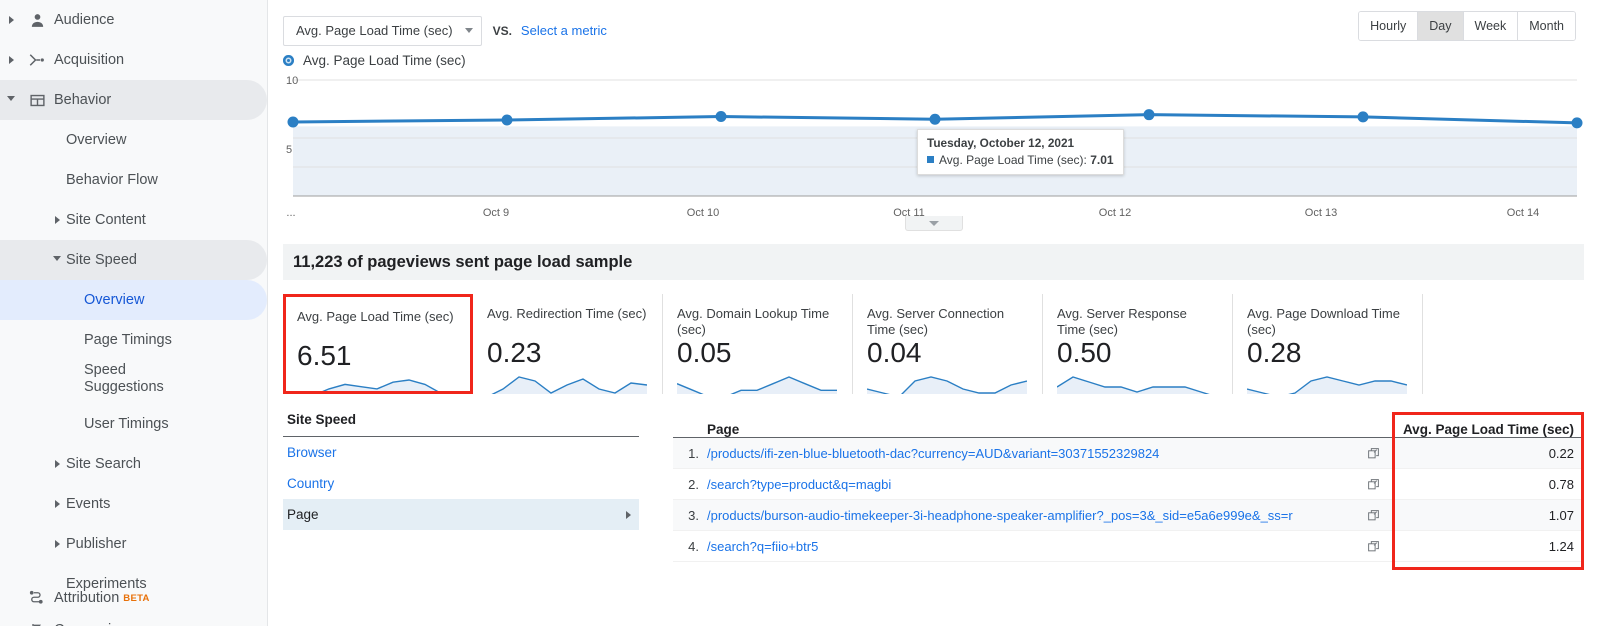 This screenshot has height=626, width=1600. What do you see at coordinates (1128, 546) in the screenshot?
I see `table-row: 4. /search?q=fiio+btr5 1.24` at bounding box center [1128, 546].